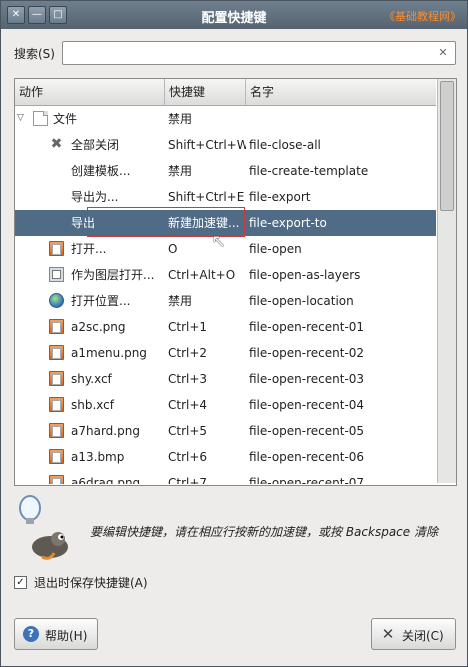  What do you see at coordinates (188, 327) in the screenshot?
I see `shortcut-cell: Ctrl+1` at bounding box center [188, 327].